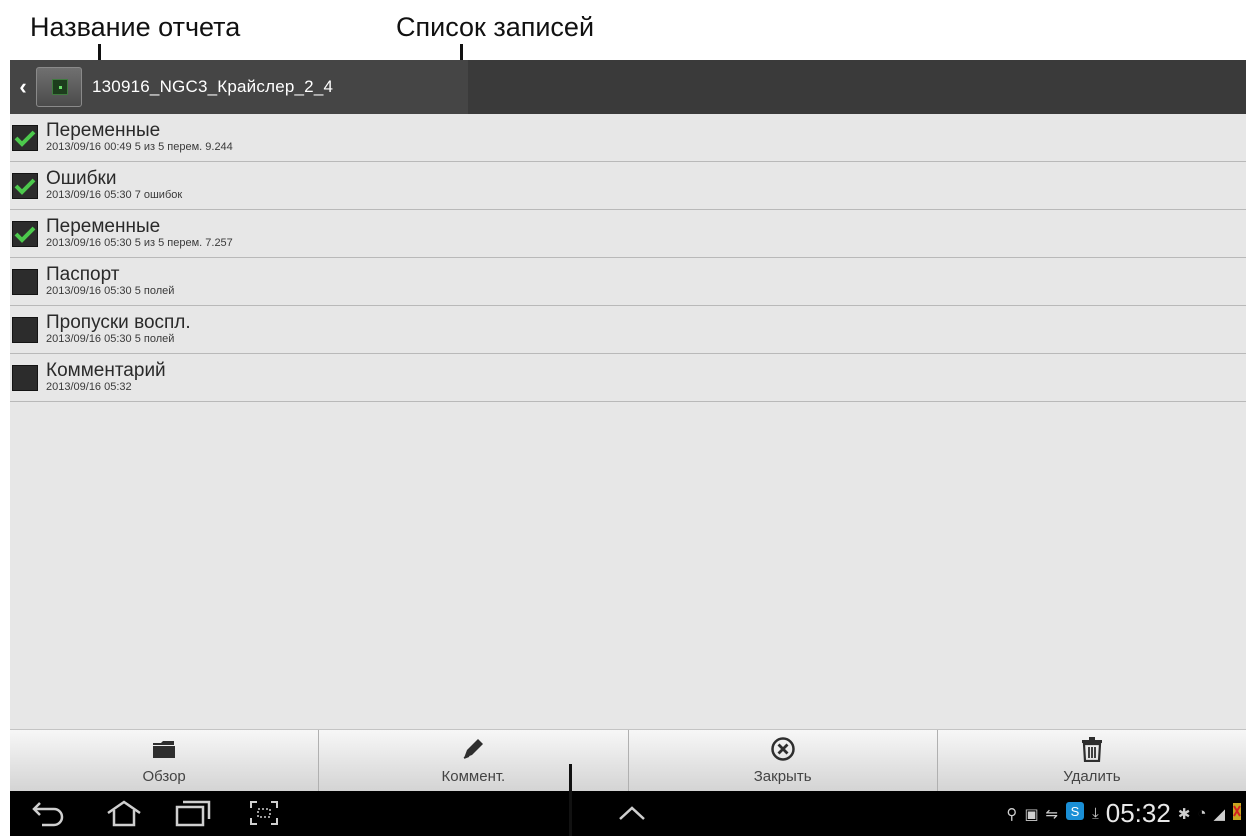 Image resolution: width=1246 pixels, height=836 pixels. I want to click on sync-icon: ⇋, so click(1052, 814).